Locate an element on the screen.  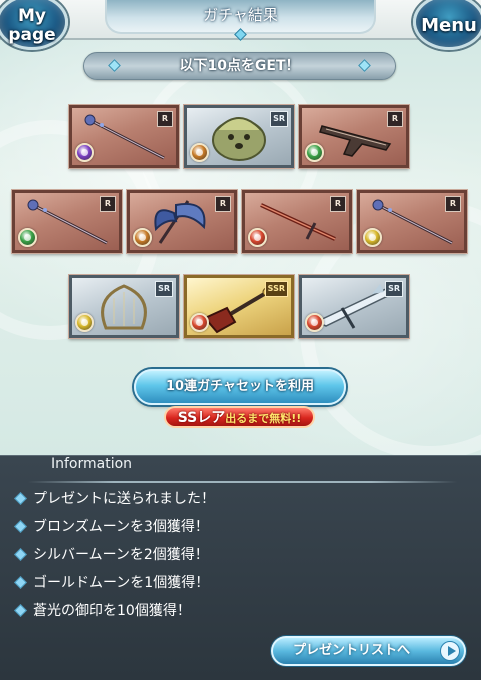
item-card: SSR is located at coordinates (239, 306).